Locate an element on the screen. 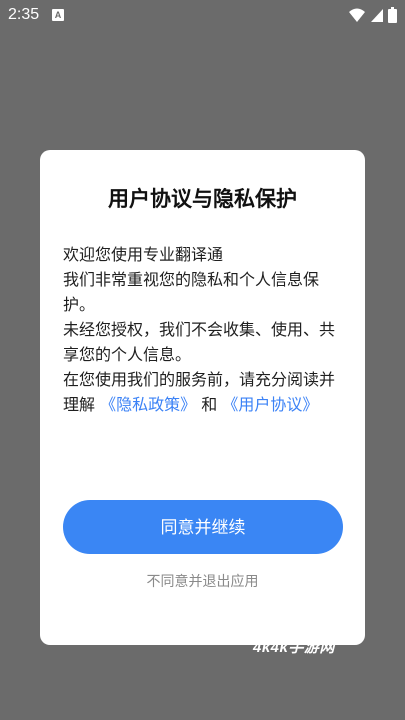 The image size is (405, 720). status-time: 2:35 is located at coordinates (24, 14).